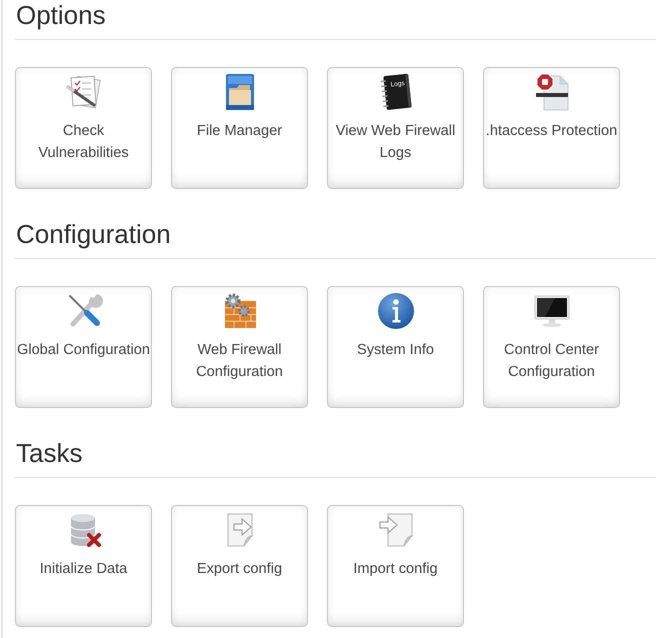 The height and width of the screenshot is (638, 656). Describe the element at coordinates (83, 128) in the screenshot. I see `shortcut-button: Check Vulnerabilities` at that location.